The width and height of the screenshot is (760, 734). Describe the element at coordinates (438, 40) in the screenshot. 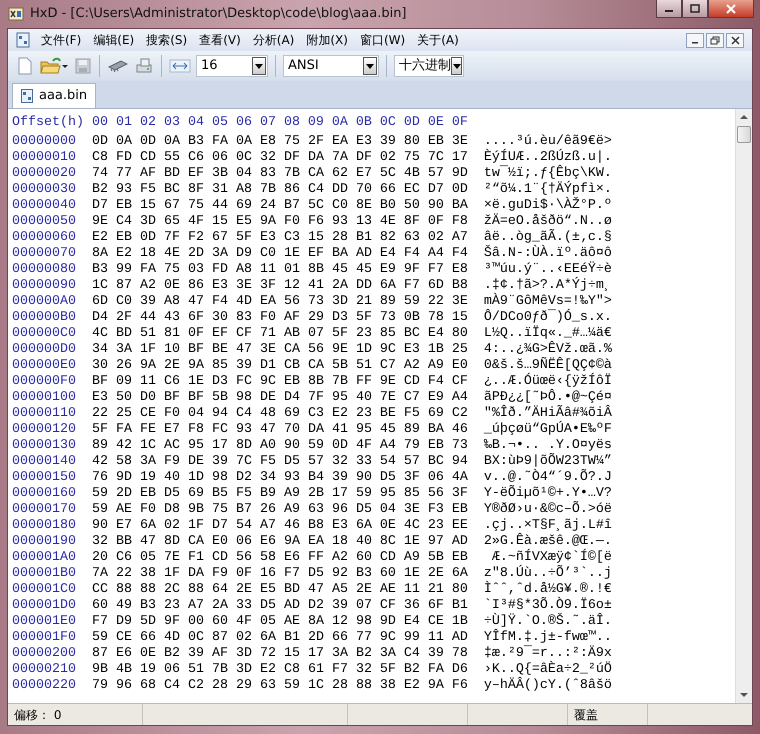

I see `menu-item: 关于(A)` at that location.